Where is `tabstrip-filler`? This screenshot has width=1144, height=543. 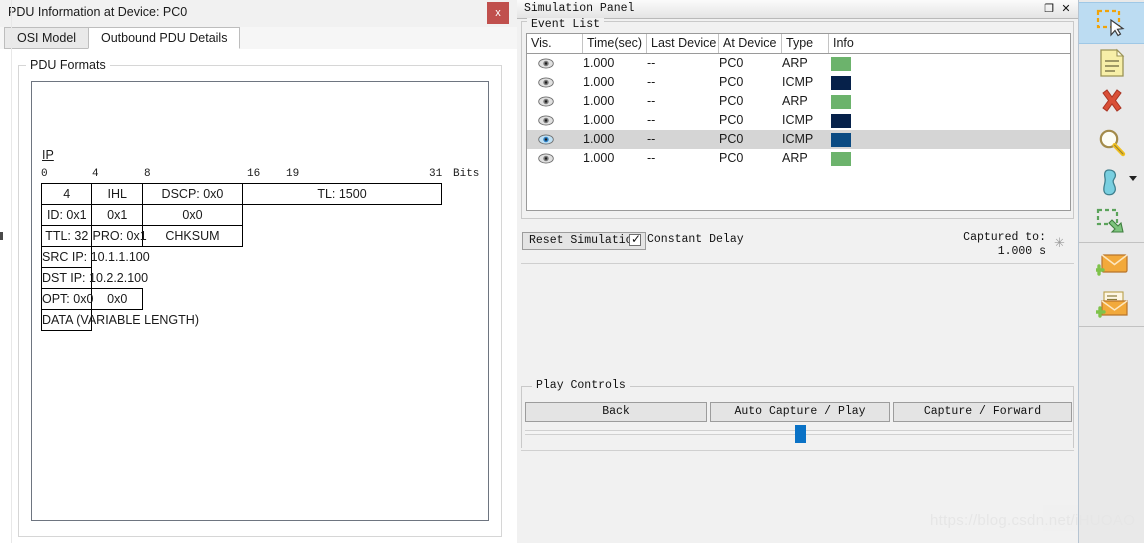 tabstrip-filler is located at coordinates (385, 38).